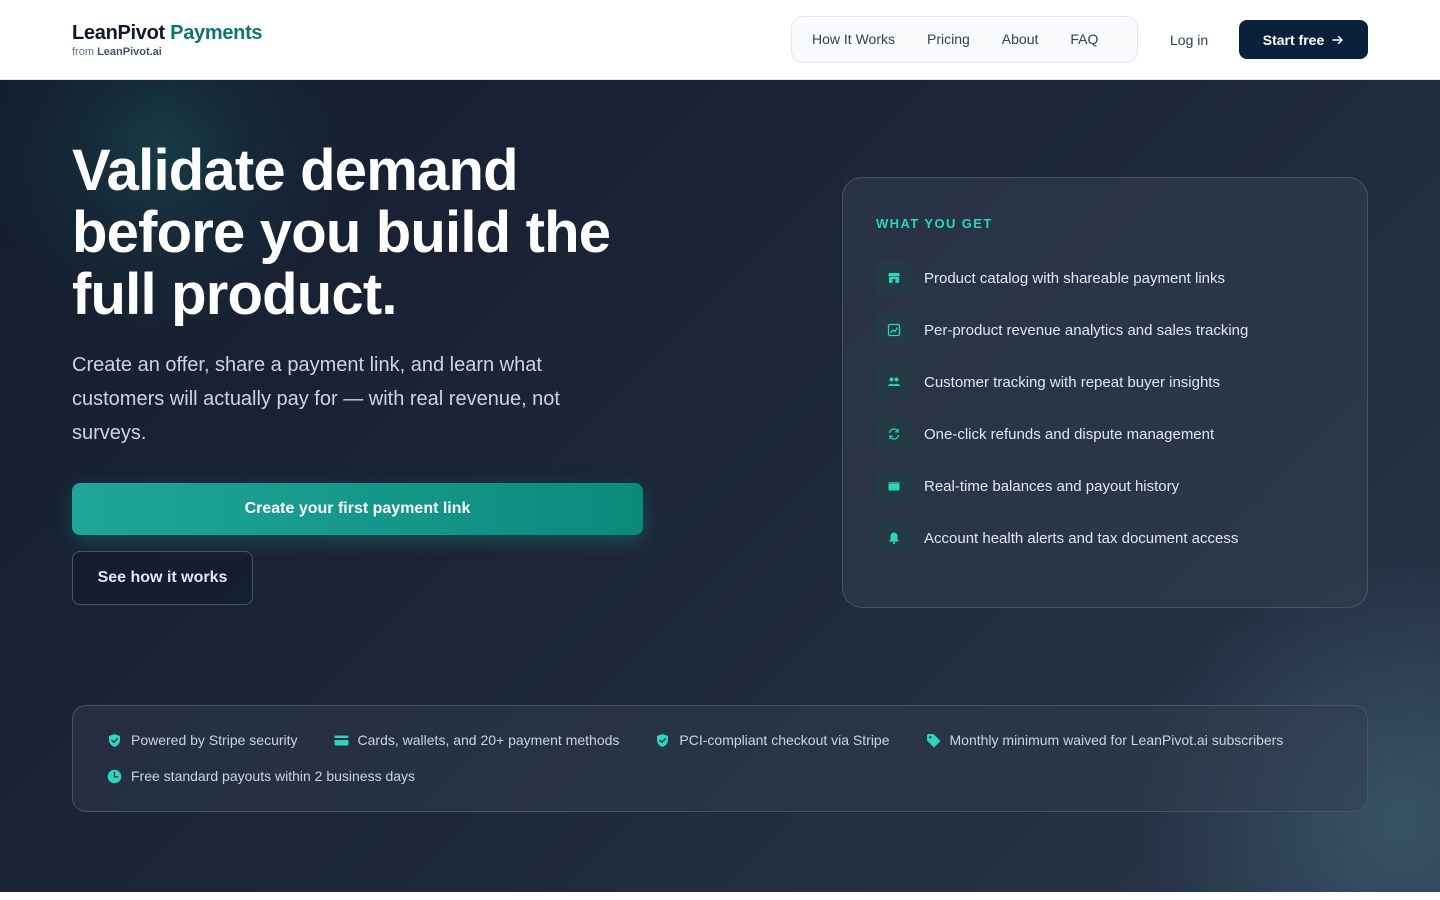 The image size is (1440, 900). Describe the element at coordinates (357, 509) in the screenshot. I see `create-payment-link-button: Create your first payment link` at that location.